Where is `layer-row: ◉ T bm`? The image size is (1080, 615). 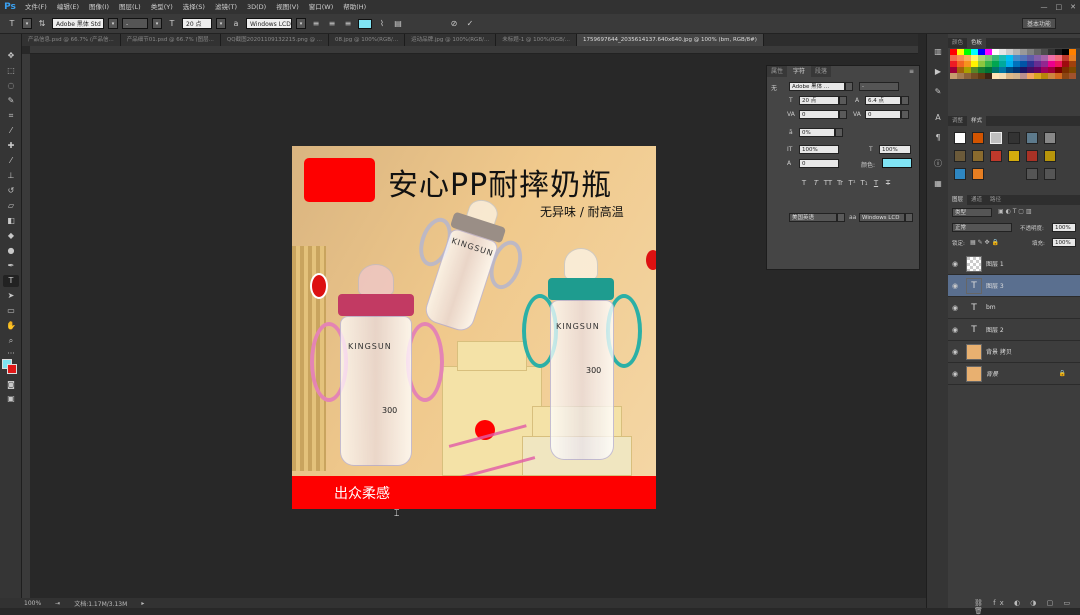 layer-row: ◉ T bm is located at coordinates (1014, 308).